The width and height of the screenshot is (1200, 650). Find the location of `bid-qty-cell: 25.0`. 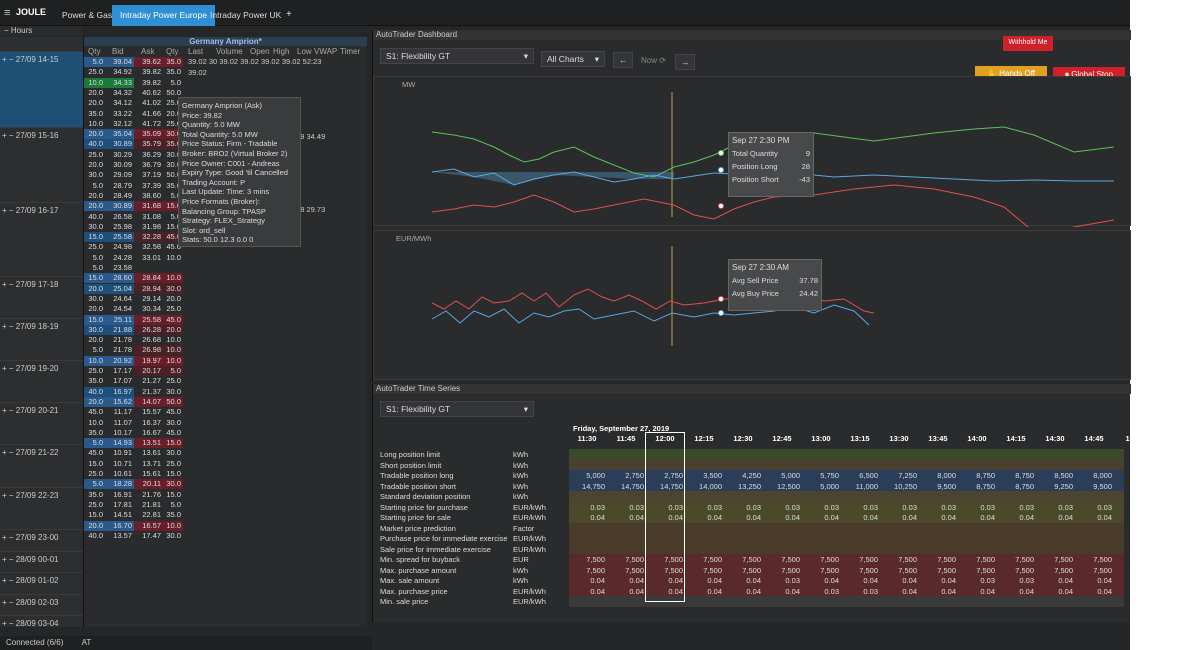

bid-qty-cell: 25.0 is located at coordinates (94, 72).